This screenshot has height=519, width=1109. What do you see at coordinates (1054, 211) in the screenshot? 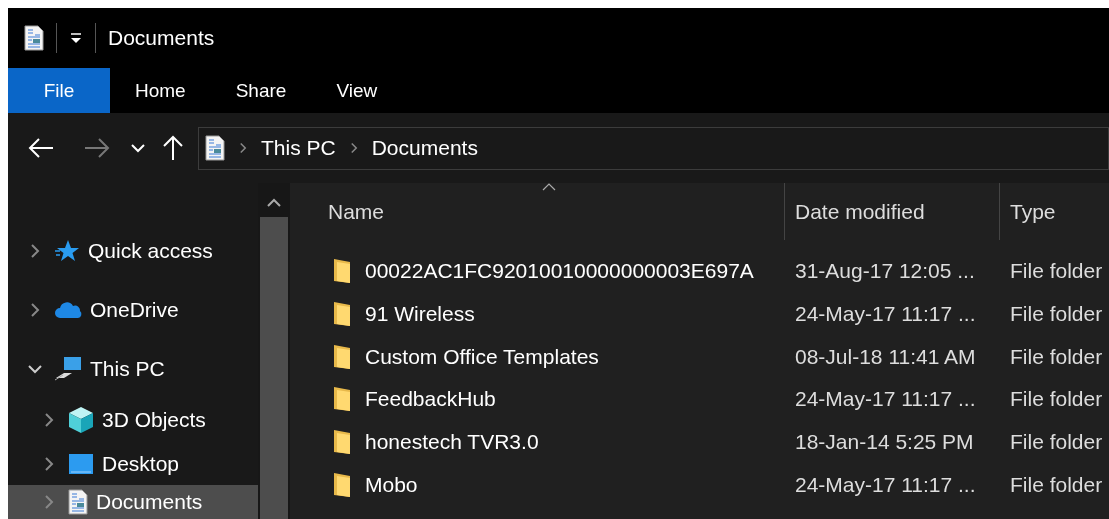
I see `column-header: Type` at bounding box center [1054, 211].